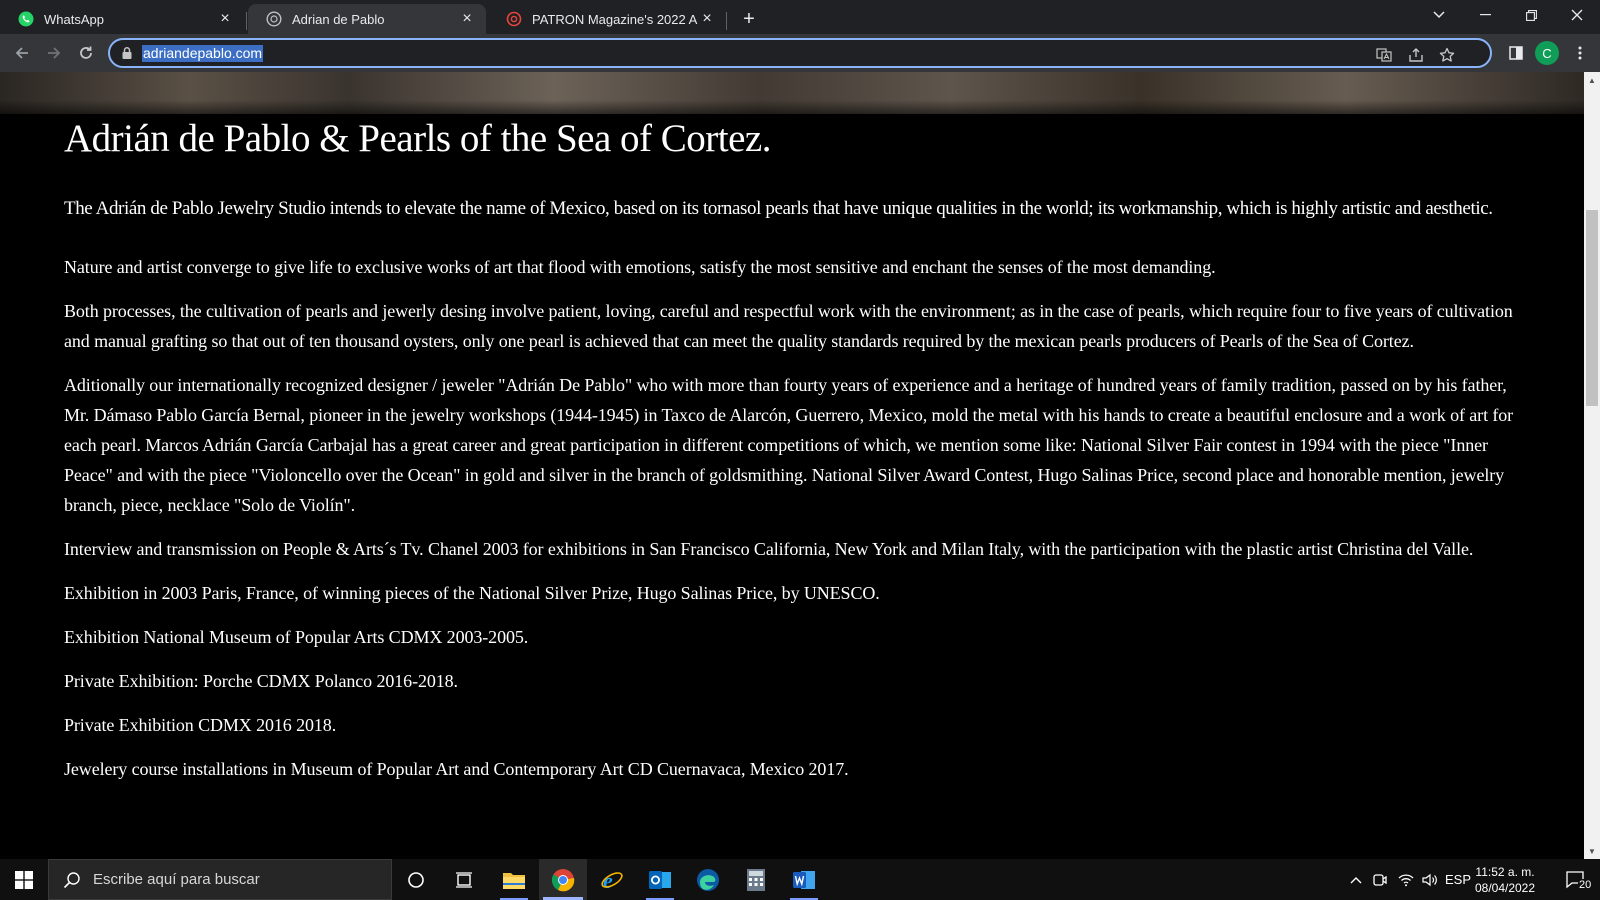 The image size is (1600, 900). I want to click on internet-explorer-button: e, so click(612, 879).